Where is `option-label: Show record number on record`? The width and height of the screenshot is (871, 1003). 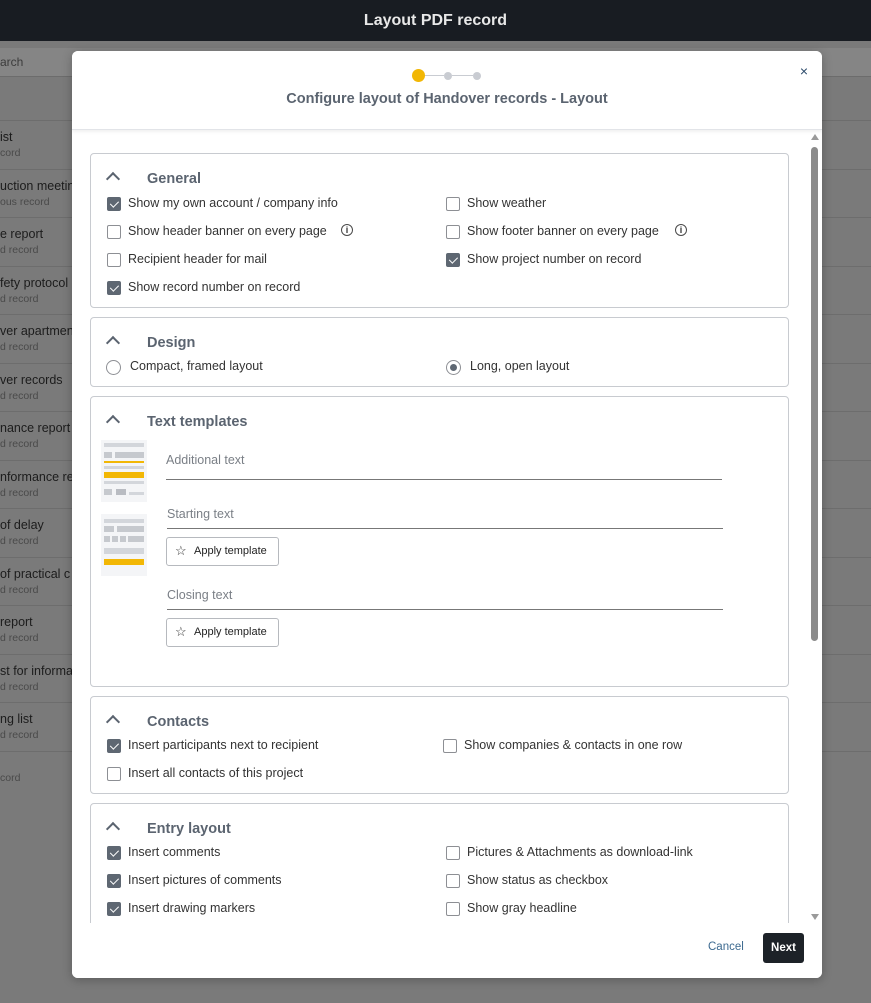
option-label: Show record number on record is located at coordinates (214, 287).